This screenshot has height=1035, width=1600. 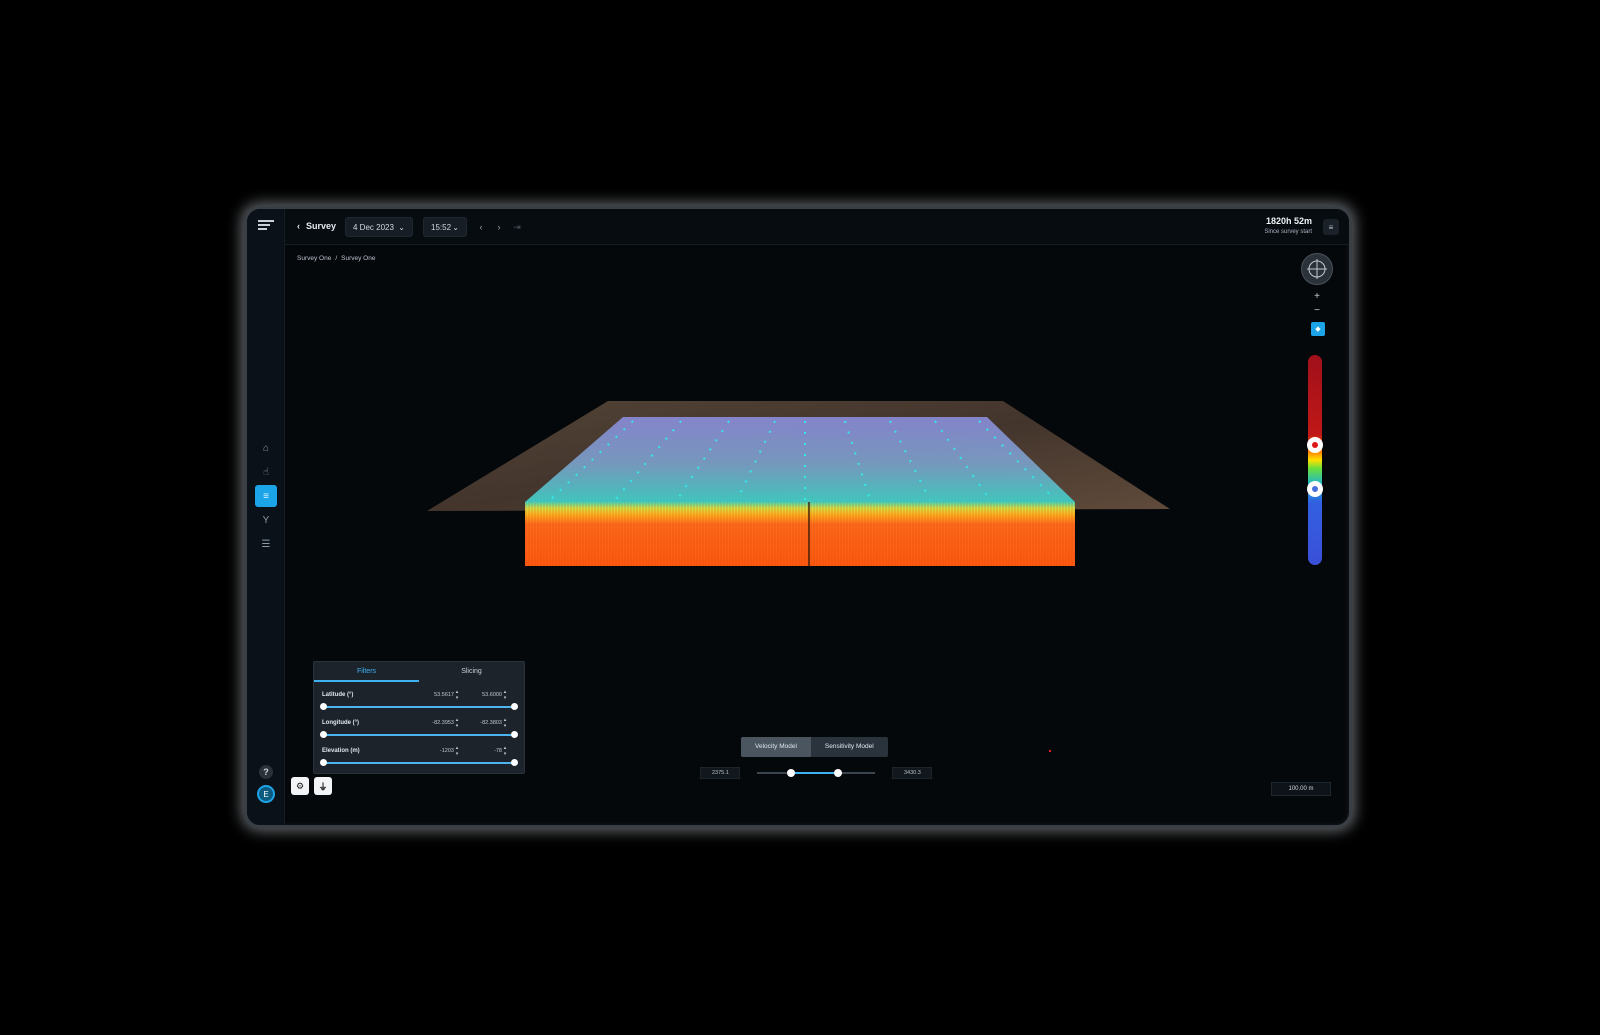 What do you see at coordinates (720, 773) in the screenshot?
I see `velocity-min-input: 2375.1` at bounding box center [720, 773].